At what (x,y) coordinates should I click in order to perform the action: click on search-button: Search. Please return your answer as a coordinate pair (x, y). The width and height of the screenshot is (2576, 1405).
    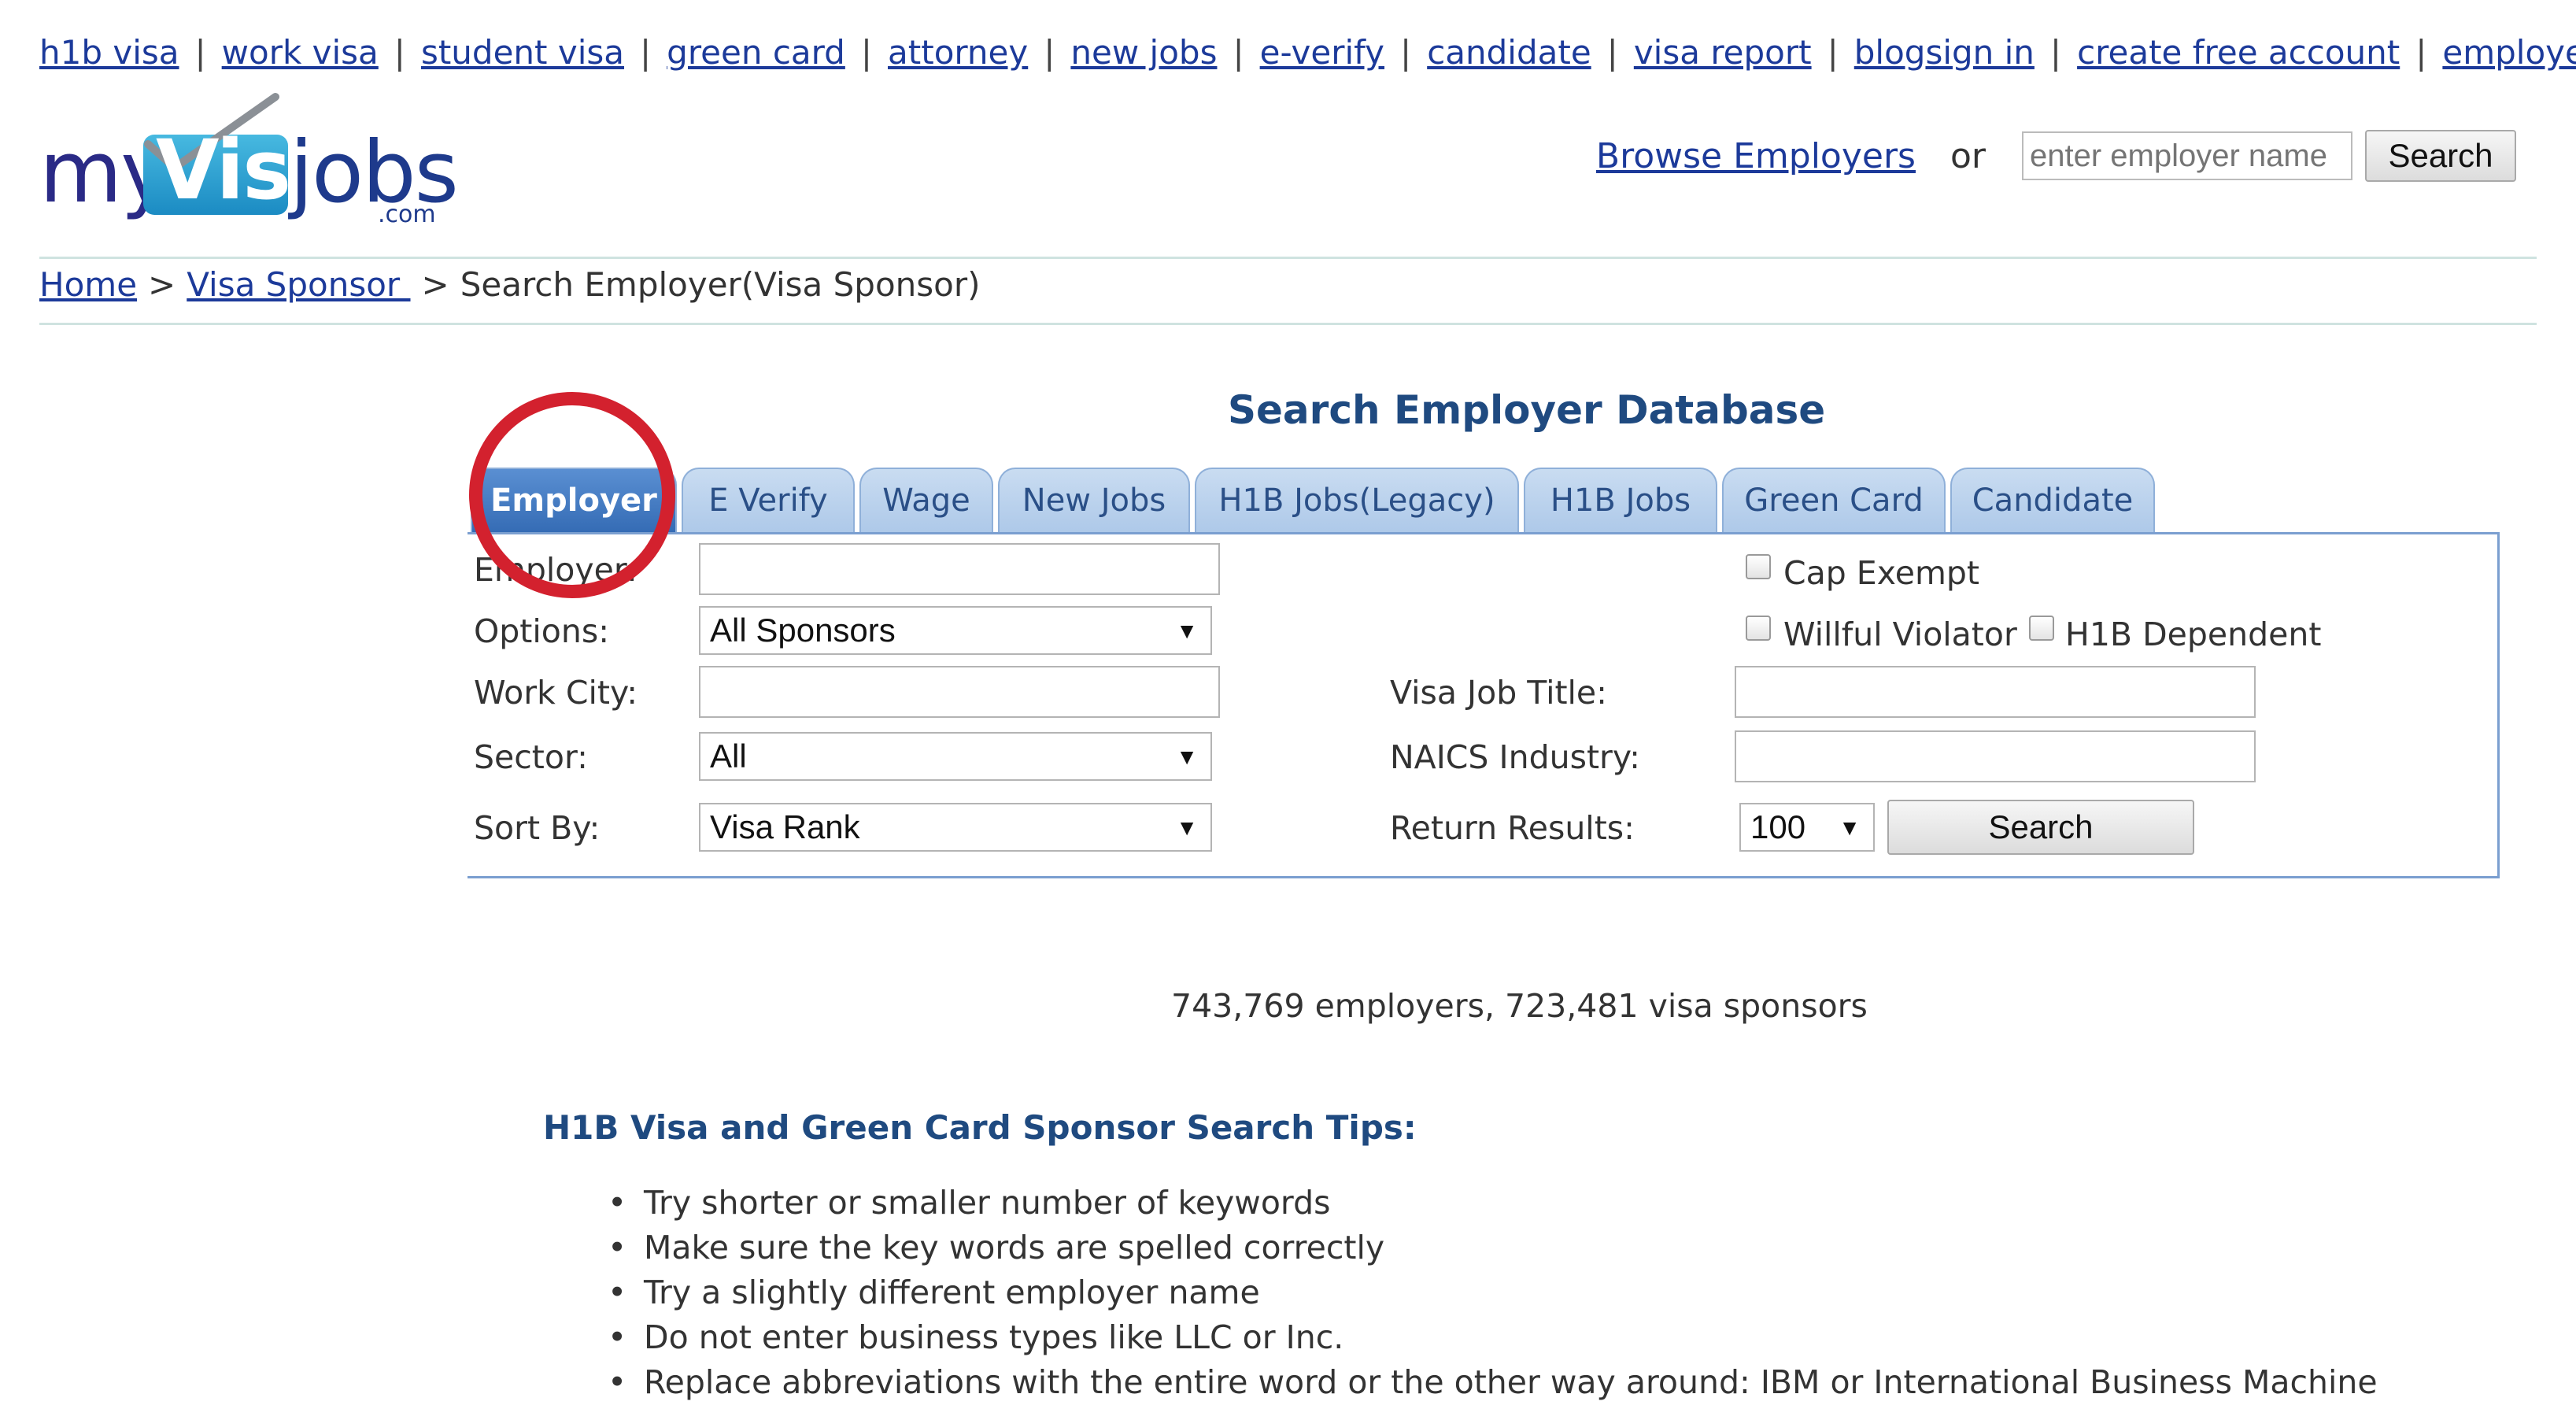
    Looking at the image, I should click on (2040, 827).